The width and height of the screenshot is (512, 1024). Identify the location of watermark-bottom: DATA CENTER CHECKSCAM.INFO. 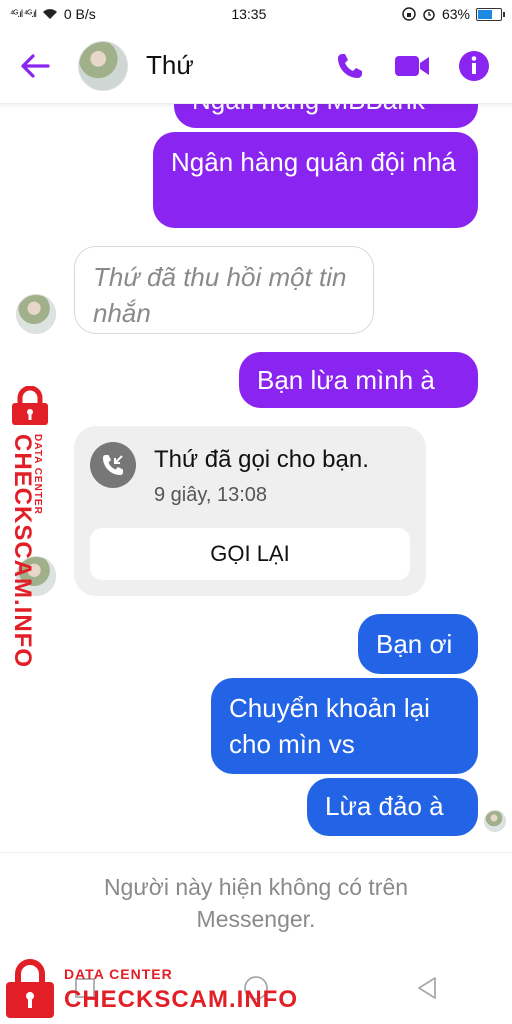
(162, 988).